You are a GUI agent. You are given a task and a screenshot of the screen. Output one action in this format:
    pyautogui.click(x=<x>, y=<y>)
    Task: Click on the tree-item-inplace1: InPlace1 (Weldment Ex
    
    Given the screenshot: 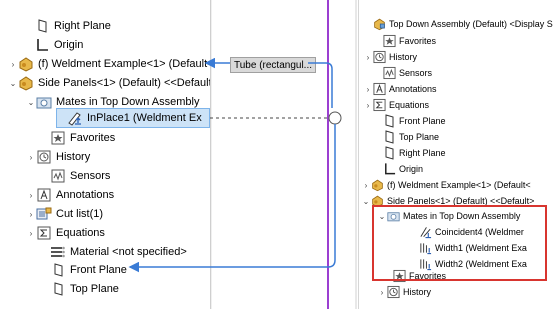 What is the action you would take?
    pyautogui.click(x=133, y=118)
    